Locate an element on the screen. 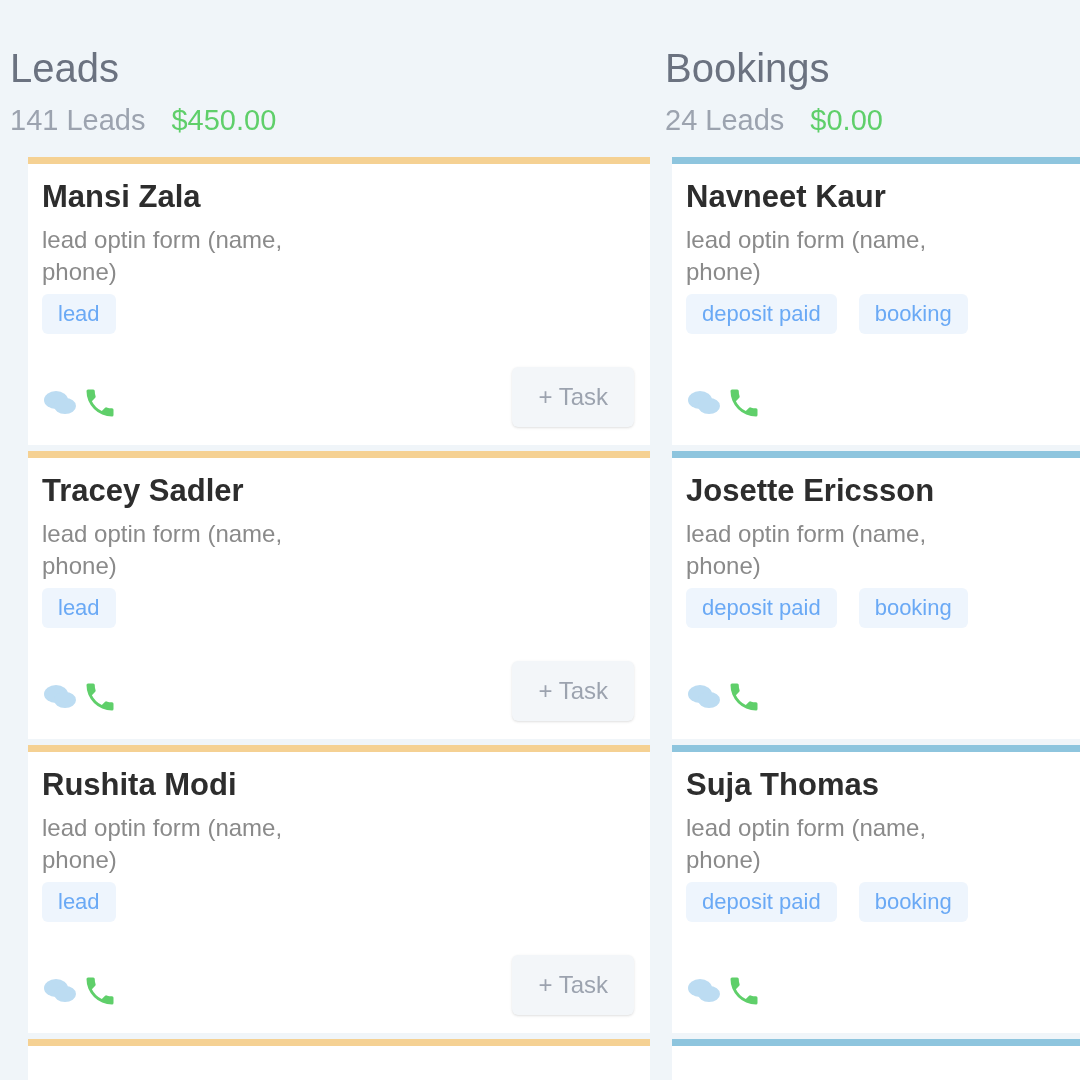 The height and width of the screenshot is (1080, 1080). contact-name: Josette Ericsson is located at coordinates (811, 491).